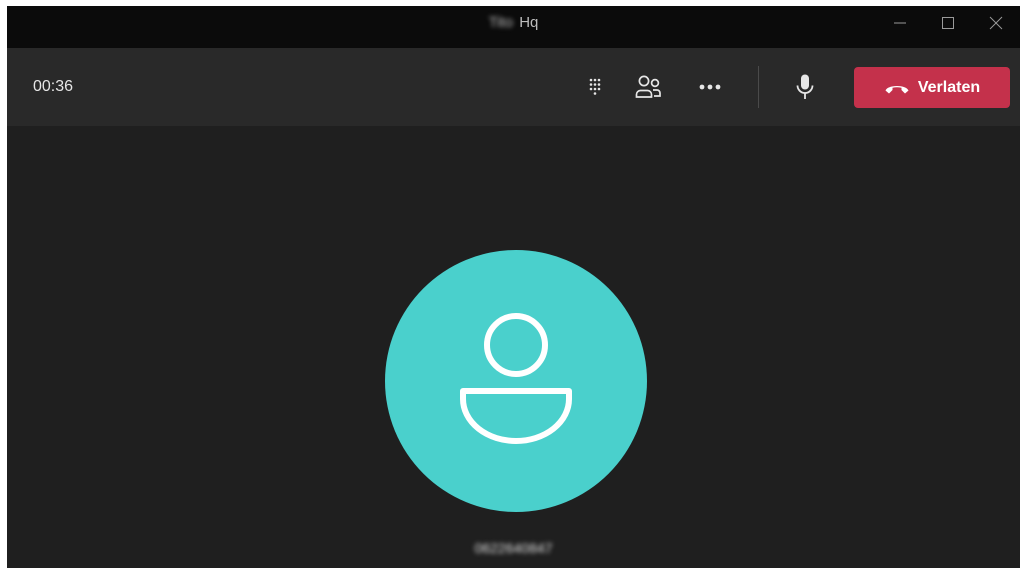 The height and width of the screenshot is (568, 1020). I want to click on more-horizontal-icon, so click(710, 87).